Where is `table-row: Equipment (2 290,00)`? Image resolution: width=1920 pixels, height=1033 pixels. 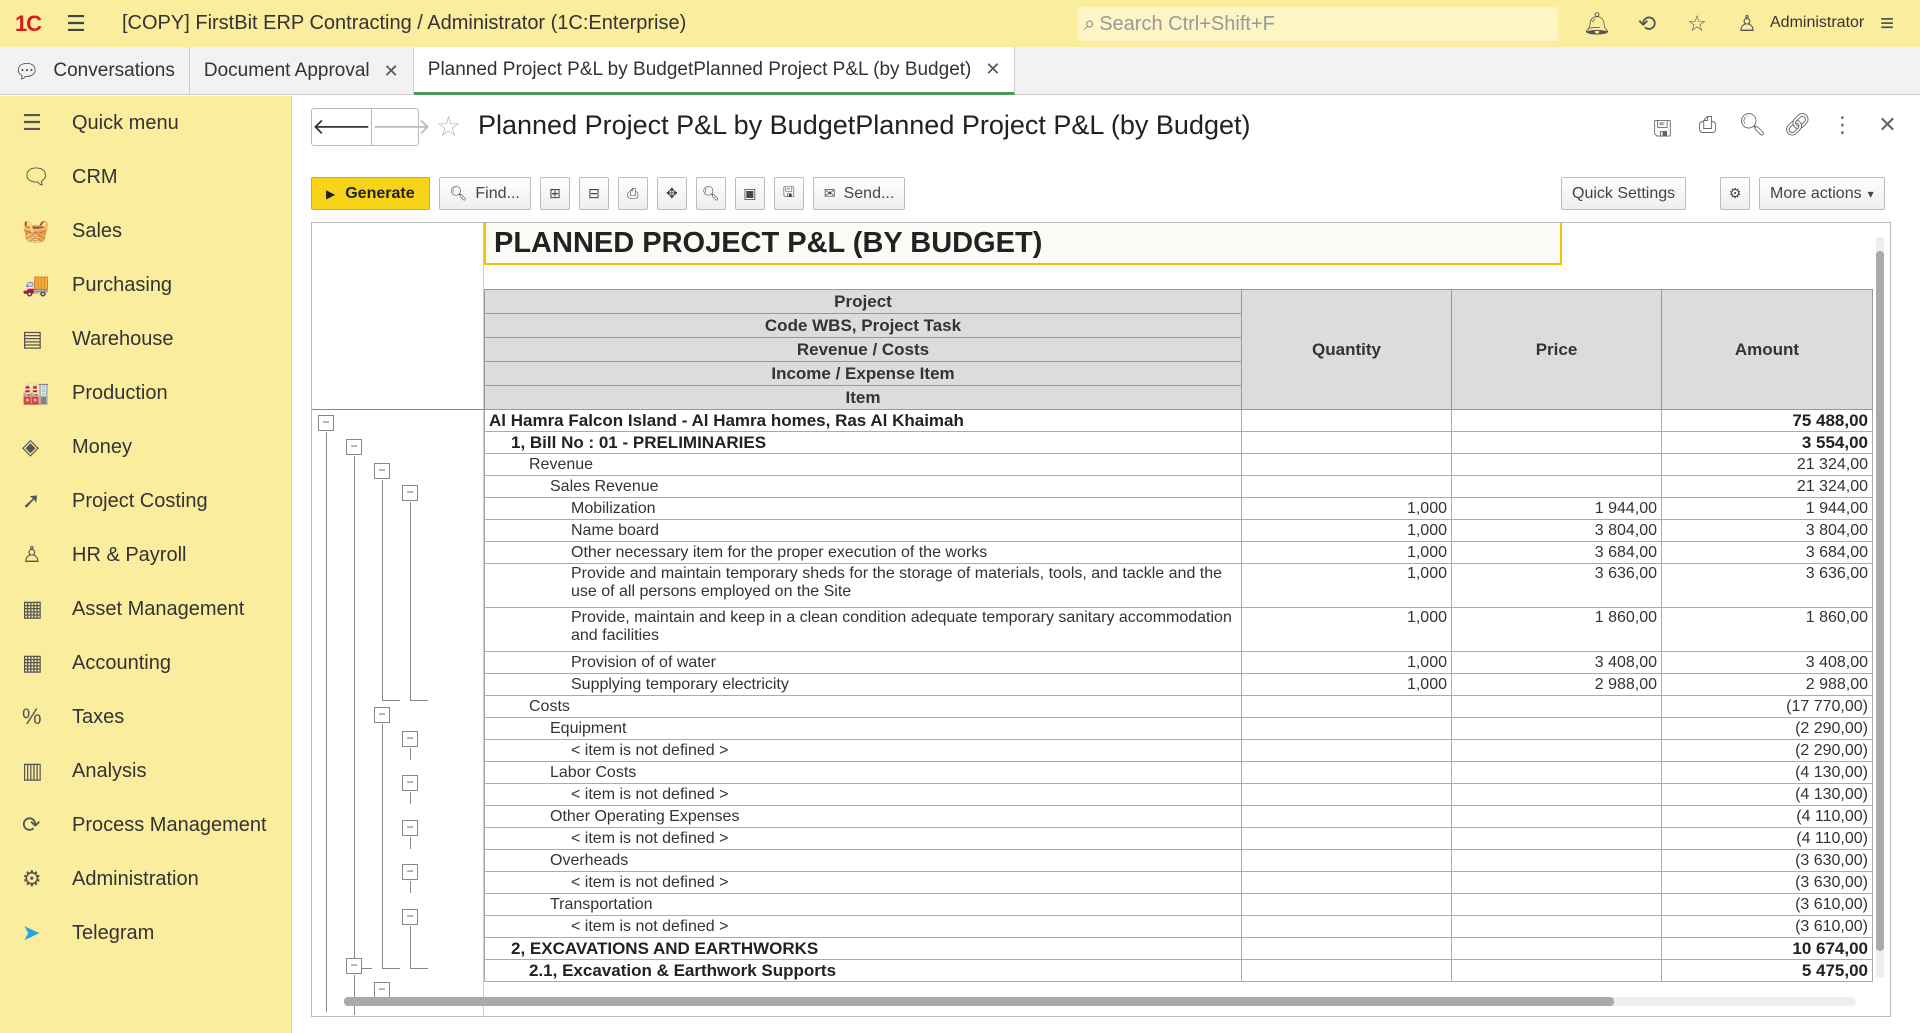 table-row: Equipment (2 290,00) is located at coordinates (1178, 728).